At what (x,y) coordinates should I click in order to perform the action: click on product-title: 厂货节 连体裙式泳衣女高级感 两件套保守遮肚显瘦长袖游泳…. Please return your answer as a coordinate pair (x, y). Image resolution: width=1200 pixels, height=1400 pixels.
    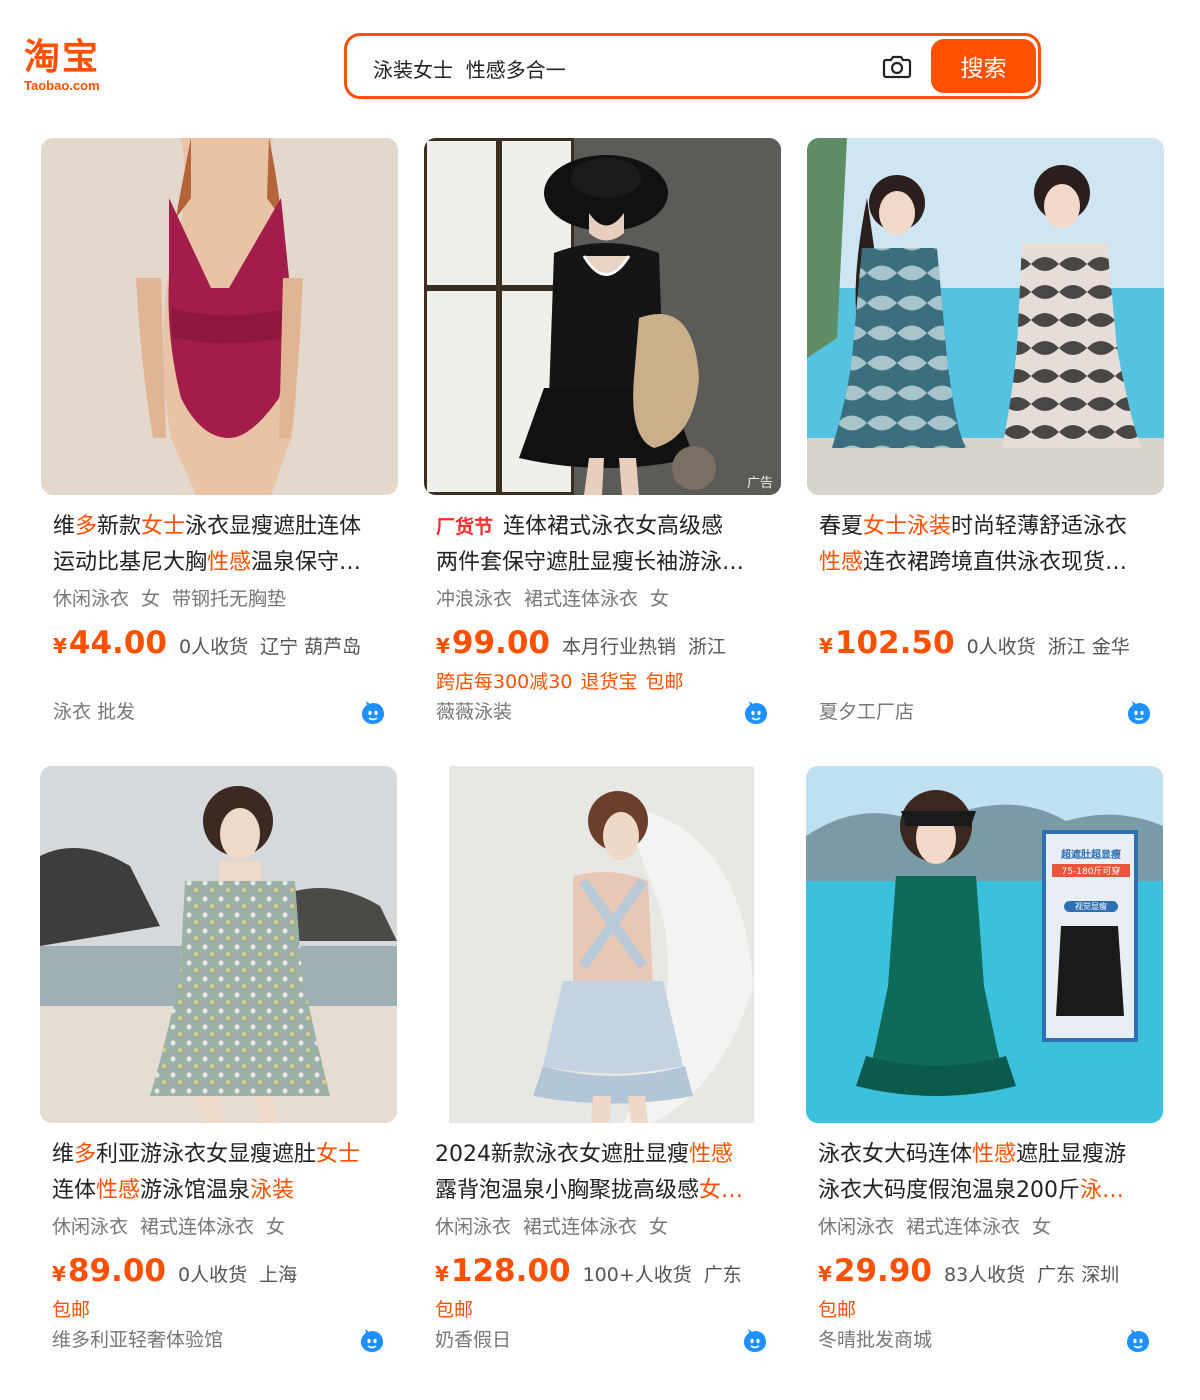
    Looking at the image, I should click on (602, 545).